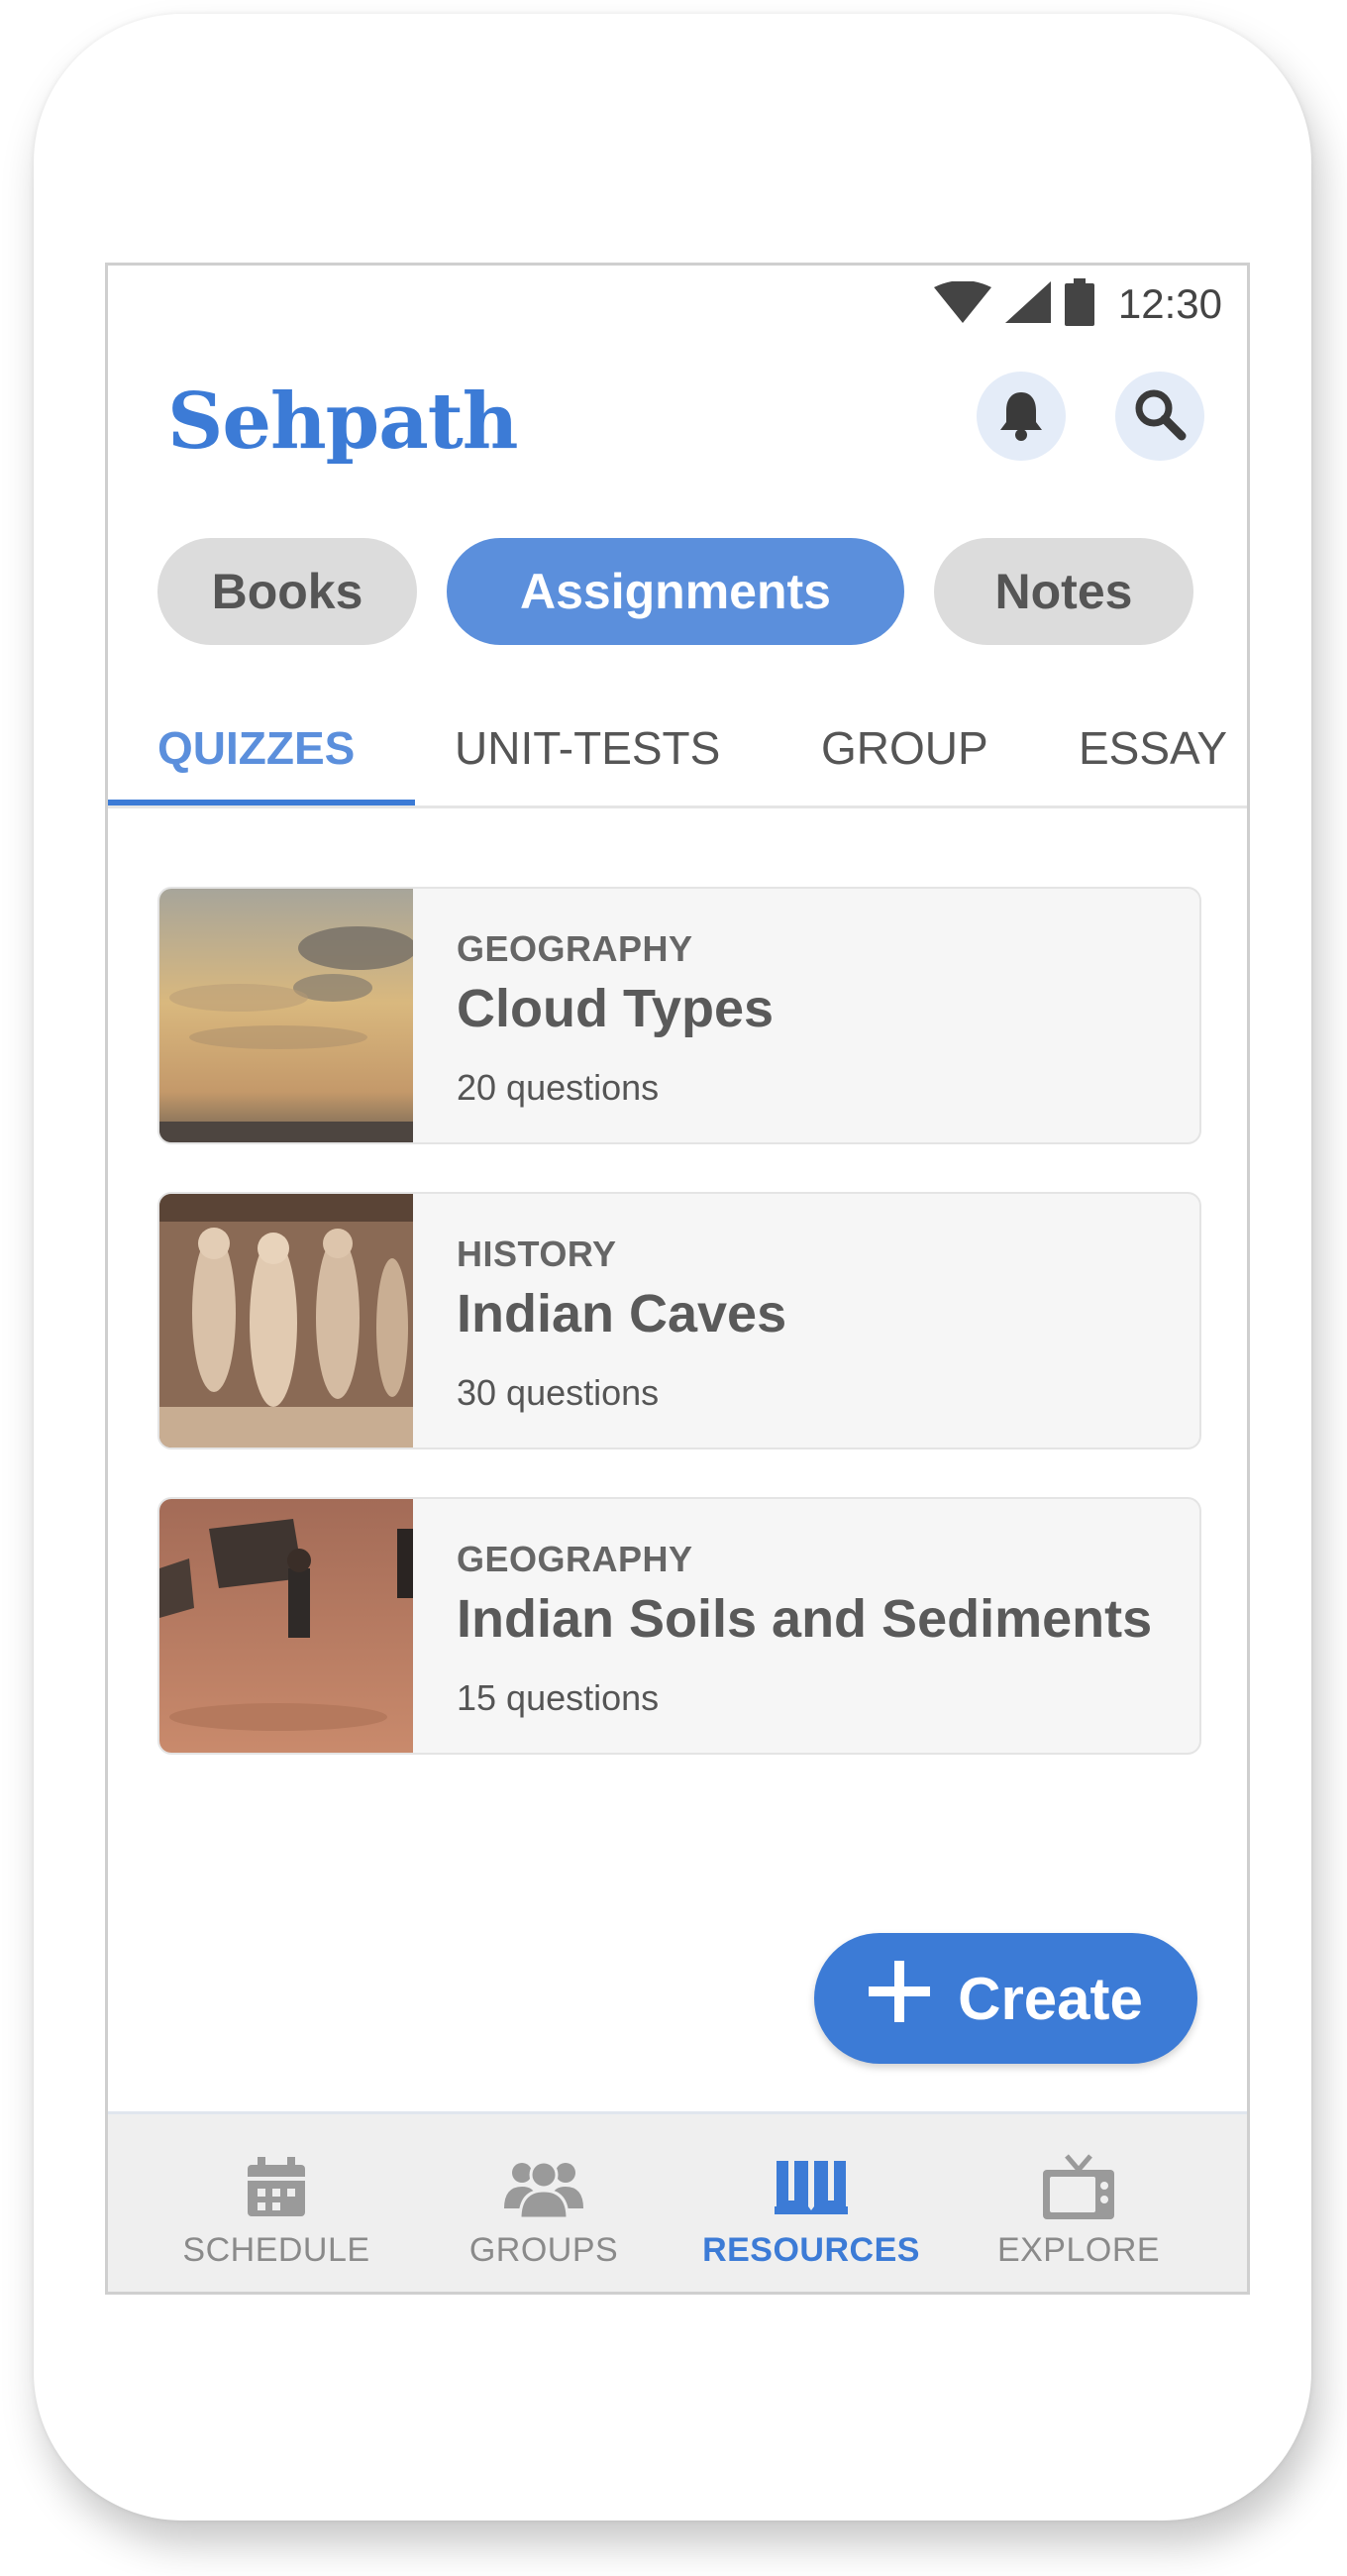  I want to click on quiz-card: HISTORY Indian Caves 30 questions, so click(679, 1320).